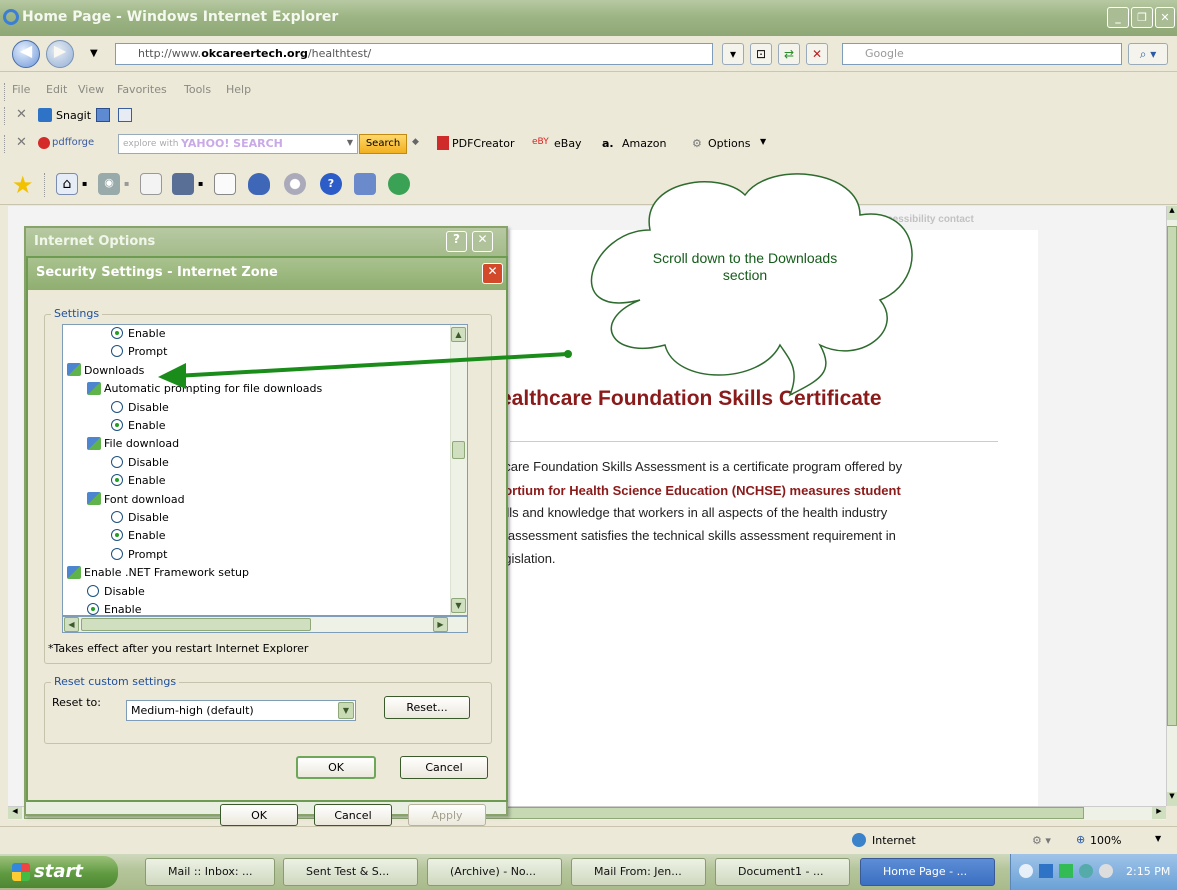  I want to click on callout-bubble, so click(751, 285).